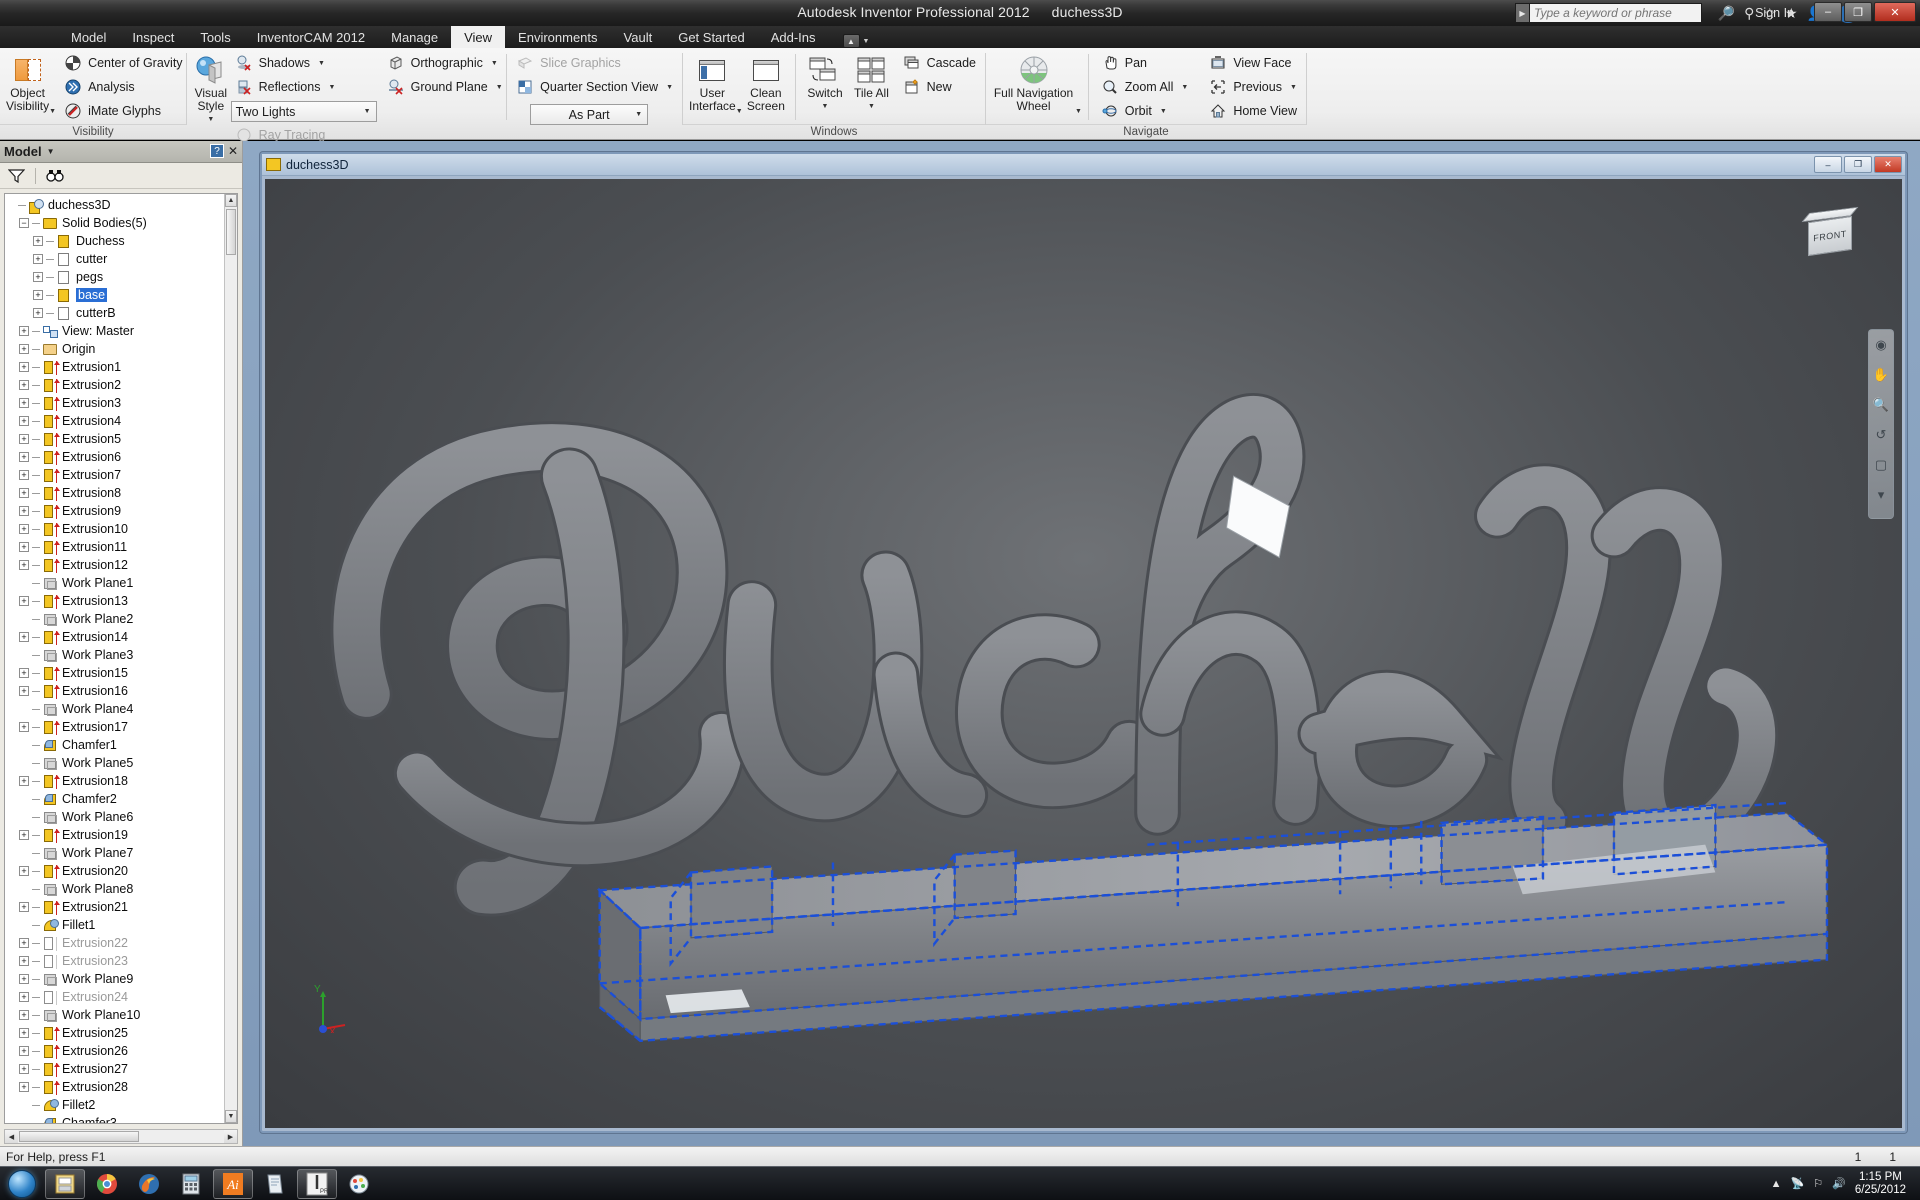 This screenshot has width=1920, height=1200. I want to click on switch-windows-button: Switch ▼, so click(825, 82).